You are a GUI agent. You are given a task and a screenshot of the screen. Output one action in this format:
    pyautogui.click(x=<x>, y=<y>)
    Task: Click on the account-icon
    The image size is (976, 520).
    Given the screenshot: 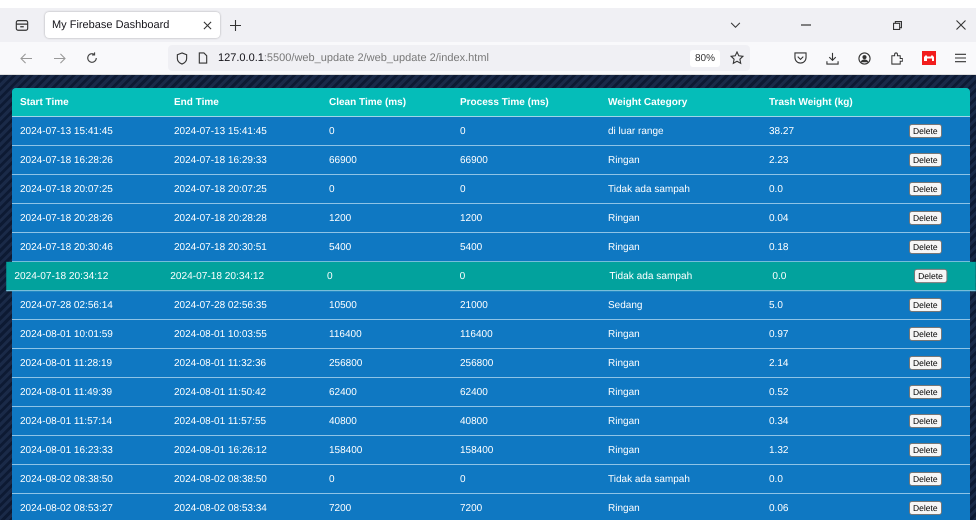 What is the action you would take?
    pyautogui.click(x=864, y=58)
    